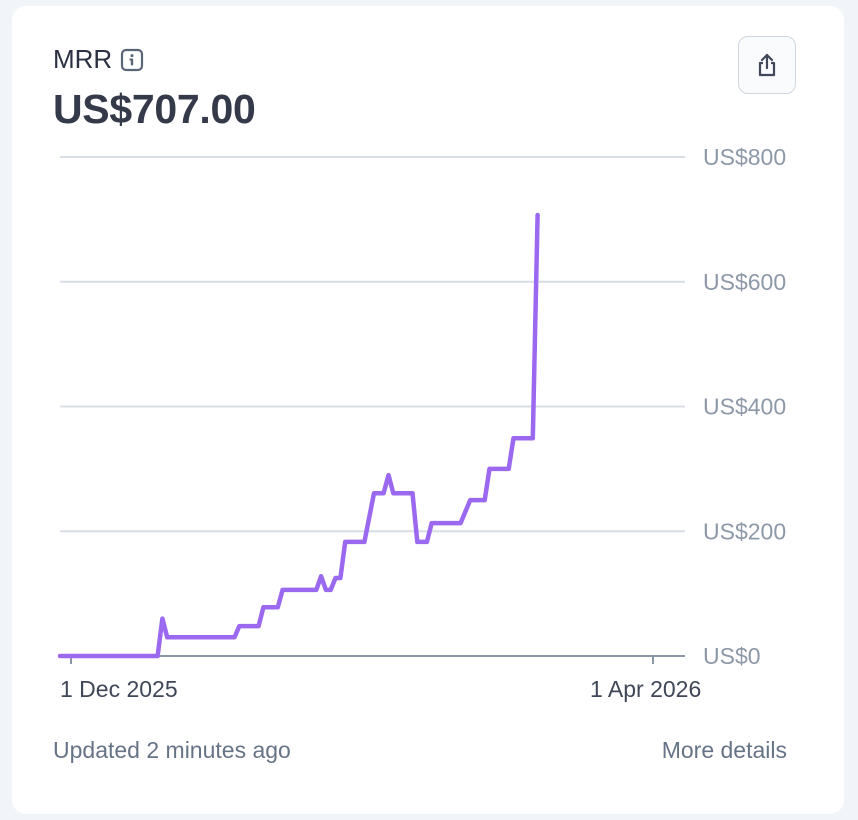  I want to click on y-tick-label: US$600, so click(744, 282).